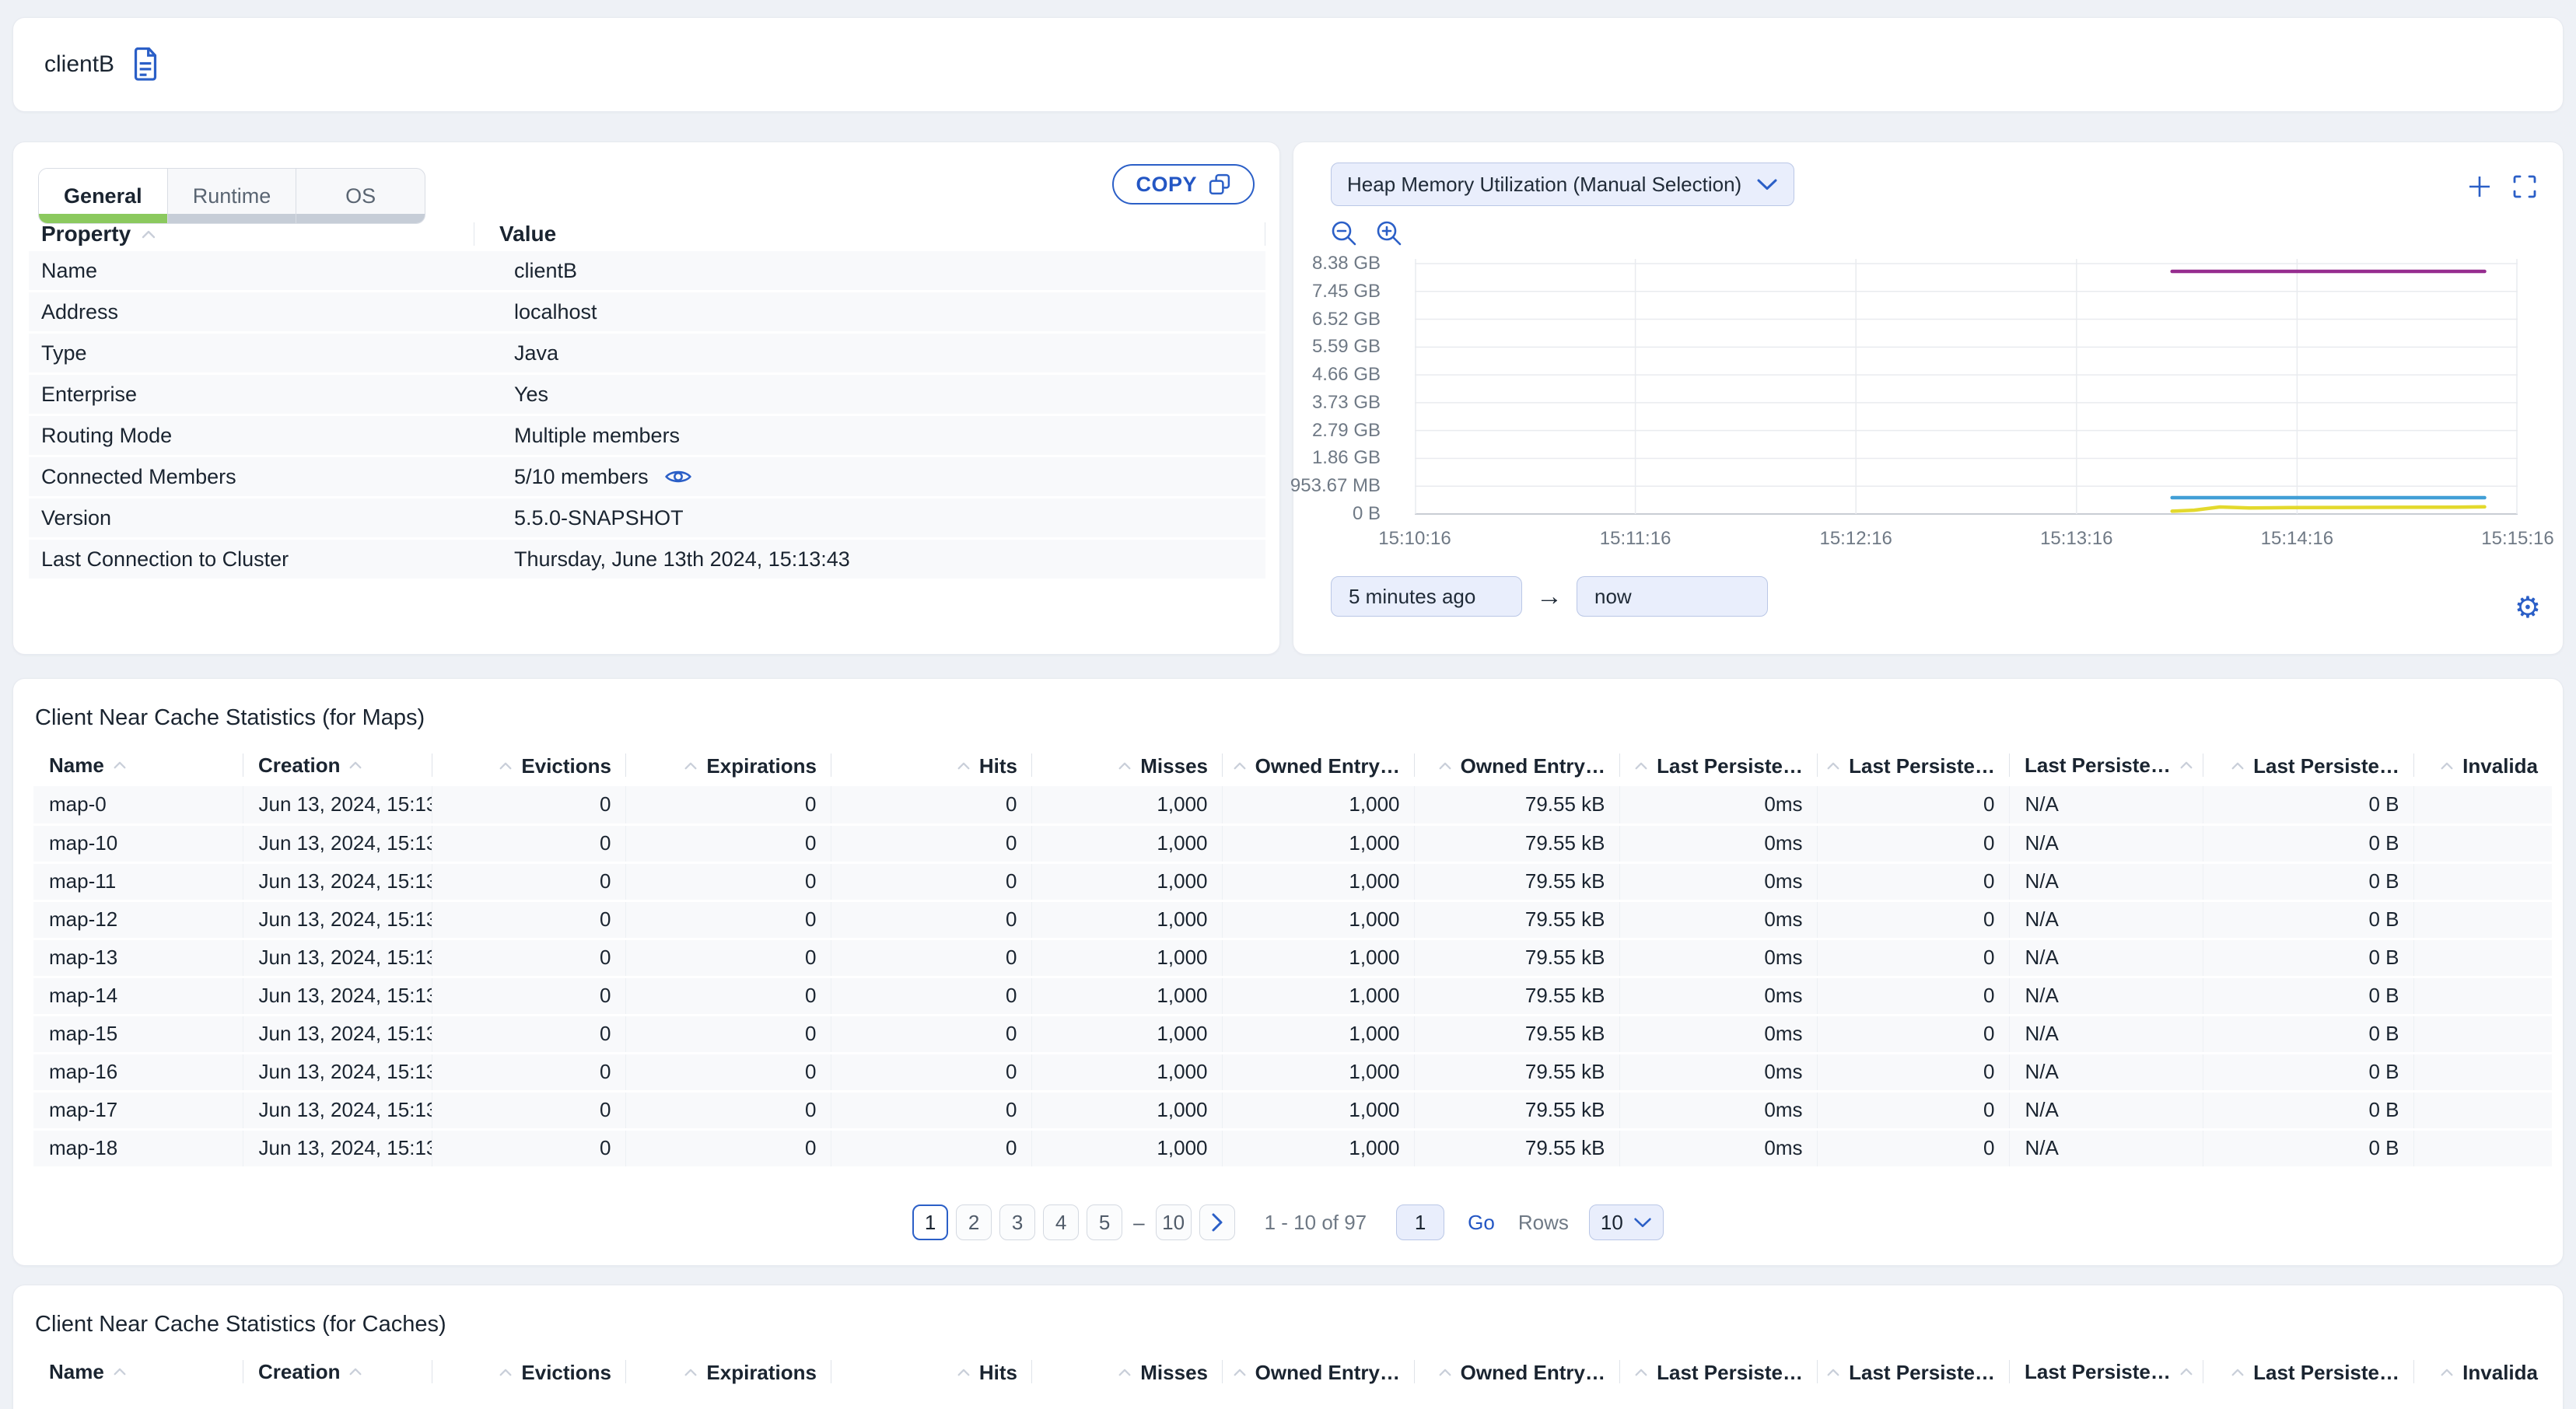 This screenshot has width=2576, height=1409. What do you see at coordinates (1389, 233) in the screenshot?
I see `zoom-in-icon` at bounding box center [1389, 233].